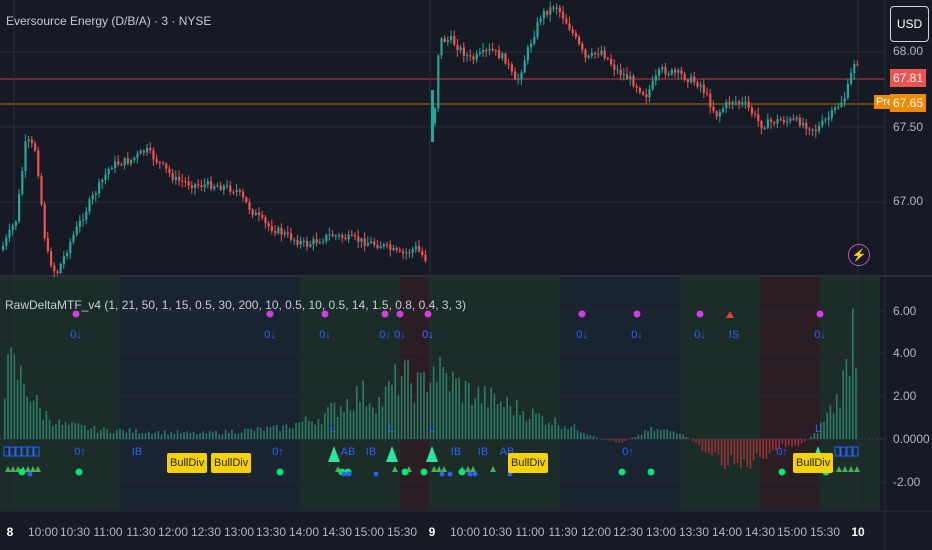 The width and height of the screenshot is (932, 550). Describe the element at coordinates (582, 314) in the screenshot. I see `bearish-dot` at that location.